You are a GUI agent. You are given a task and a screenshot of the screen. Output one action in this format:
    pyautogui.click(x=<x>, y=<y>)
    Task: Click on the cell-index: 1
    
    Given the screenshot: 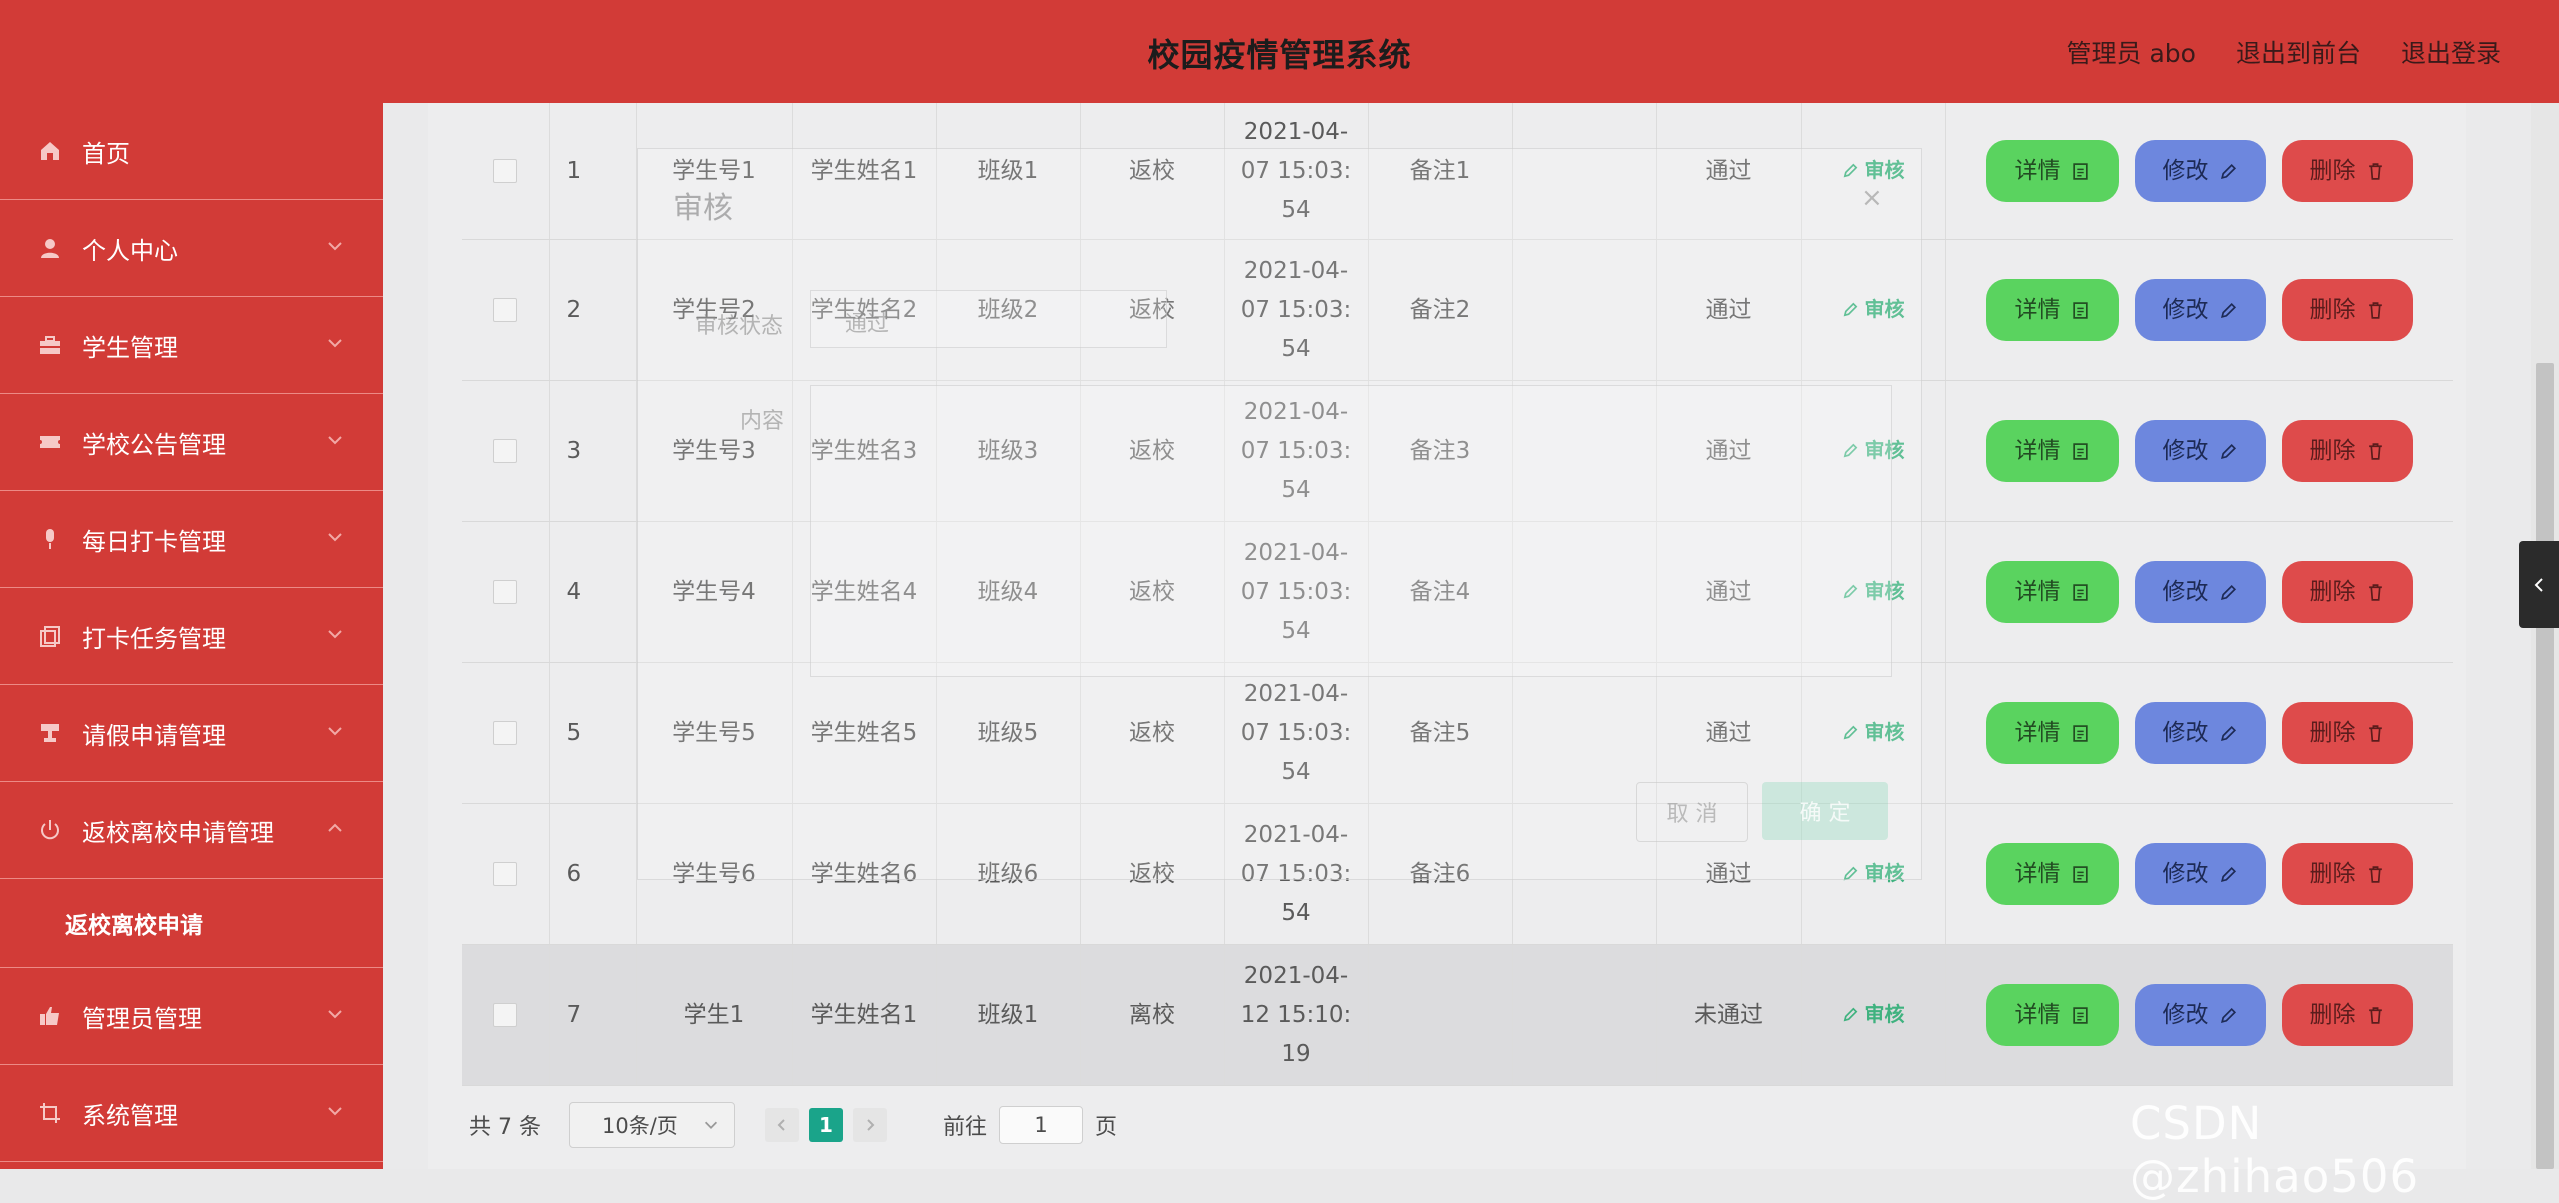 What is the action you would take?
    pyautogui.click(x=593, y=171)
    